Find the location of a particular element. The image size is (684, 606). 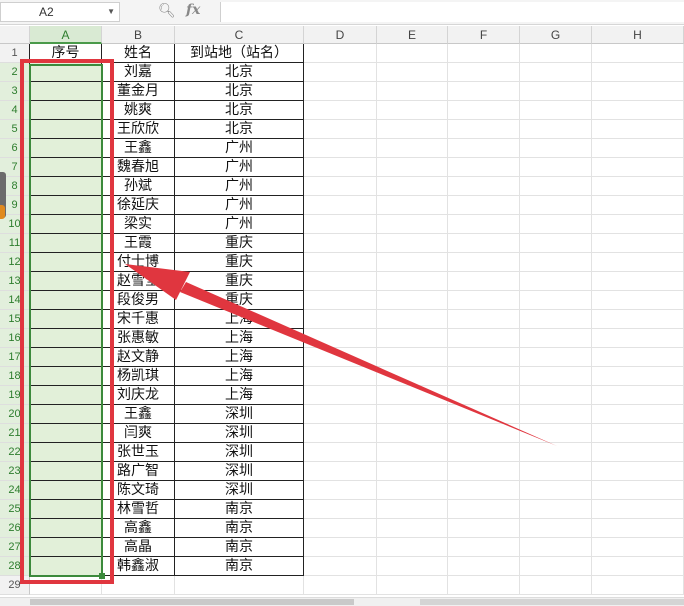

row-header-11: 11 is located at coordinates (15, 243).